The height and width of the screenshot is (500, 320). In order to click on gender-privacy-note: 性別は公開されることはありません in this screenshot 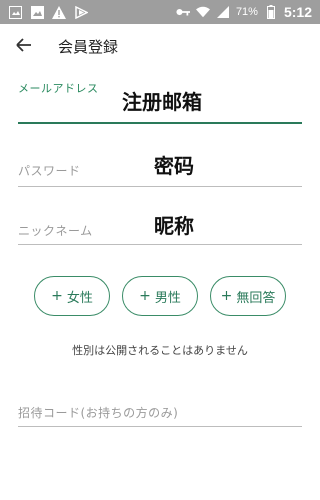, I will do `click(160, 350)`.